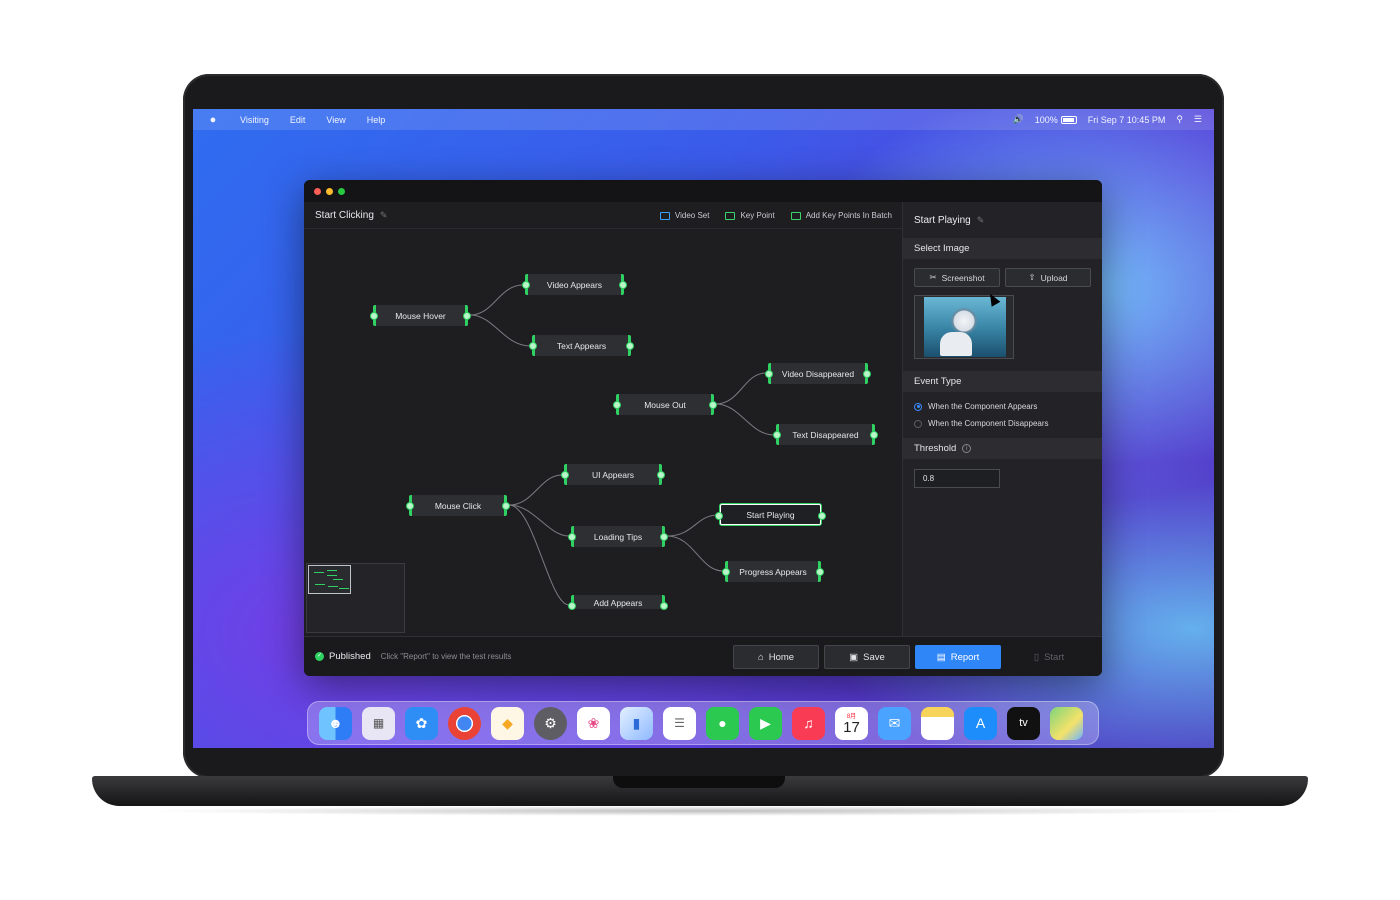 The height and width of the screenshot is (900, 1400). I want to click on home-label: Home, so click(781, 657).